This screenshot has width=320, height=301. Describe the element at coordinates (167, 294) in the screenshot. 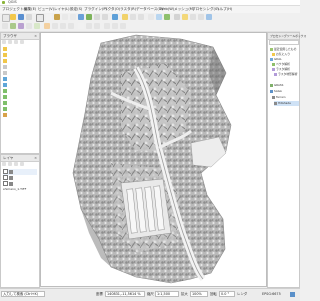

I see `scale-field: 1:1,500` at that location.